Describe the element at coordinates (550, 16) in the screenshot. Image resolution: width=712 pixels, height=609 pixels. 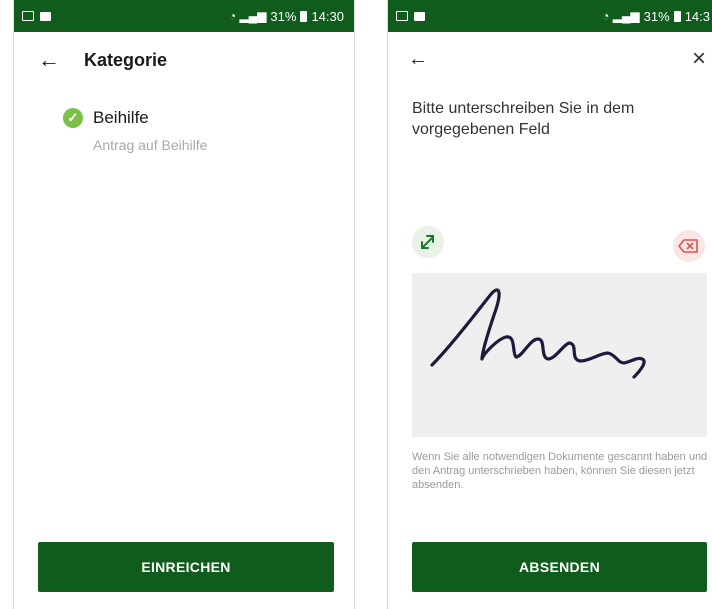
I see `status-bar: ◔ ▂▄▆ 31% 14:3` at that location.